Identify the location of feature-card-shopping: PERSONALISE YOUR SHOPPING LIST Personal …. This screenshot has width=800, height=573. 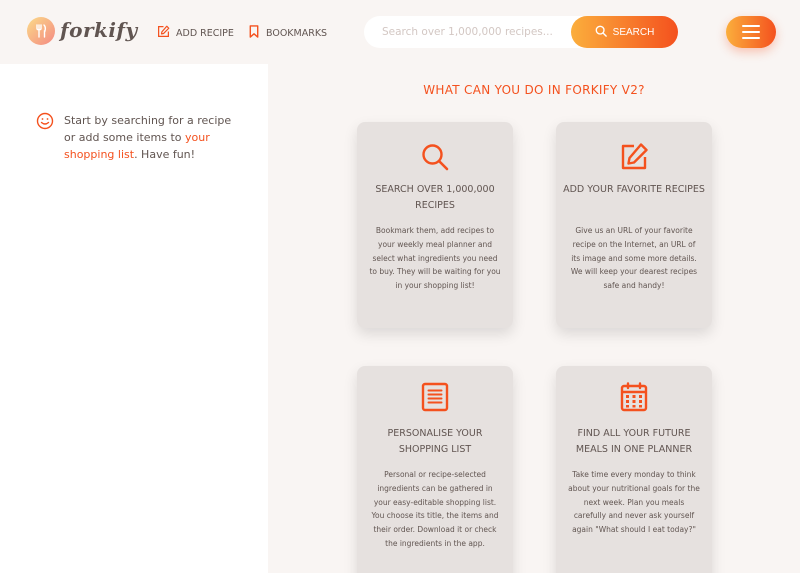
(435, 469).